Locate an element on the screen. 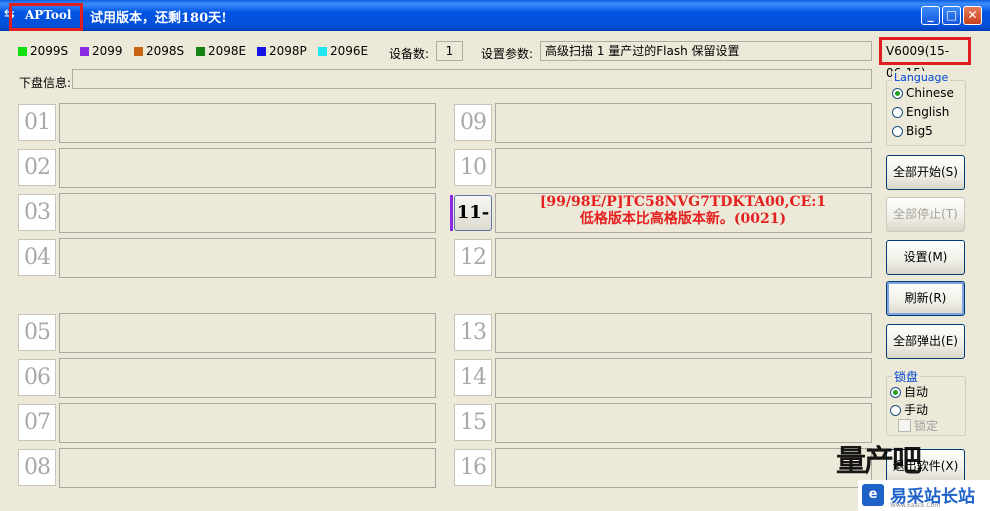 The image size is (990, 511). lock-auto: 自动 is located at coordinates (909, 391).